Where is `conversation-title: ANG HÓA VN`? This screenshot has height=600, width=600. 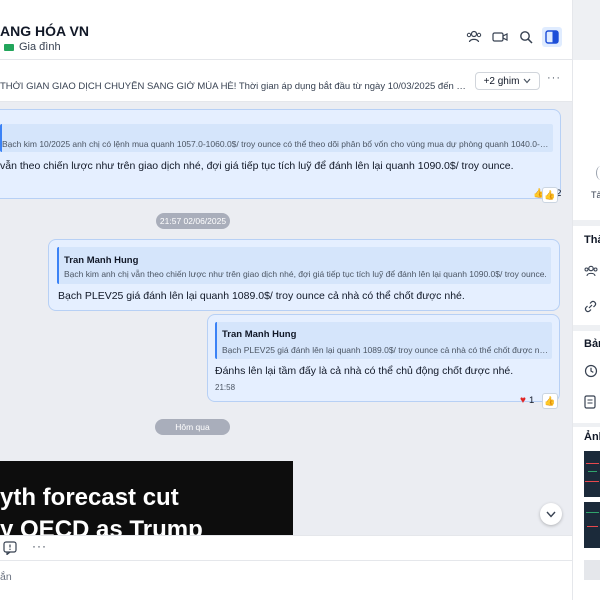
conversation-title: ANG HÓA VN is located at coordinates (44, 31).